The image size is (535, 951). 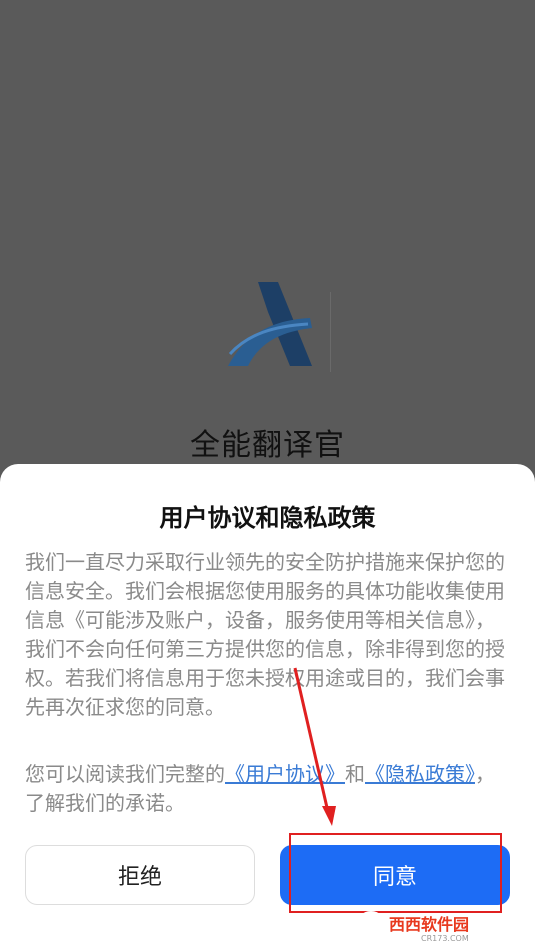 I want to click on refuse-button: 拒绝, so click(x=140, y=875).